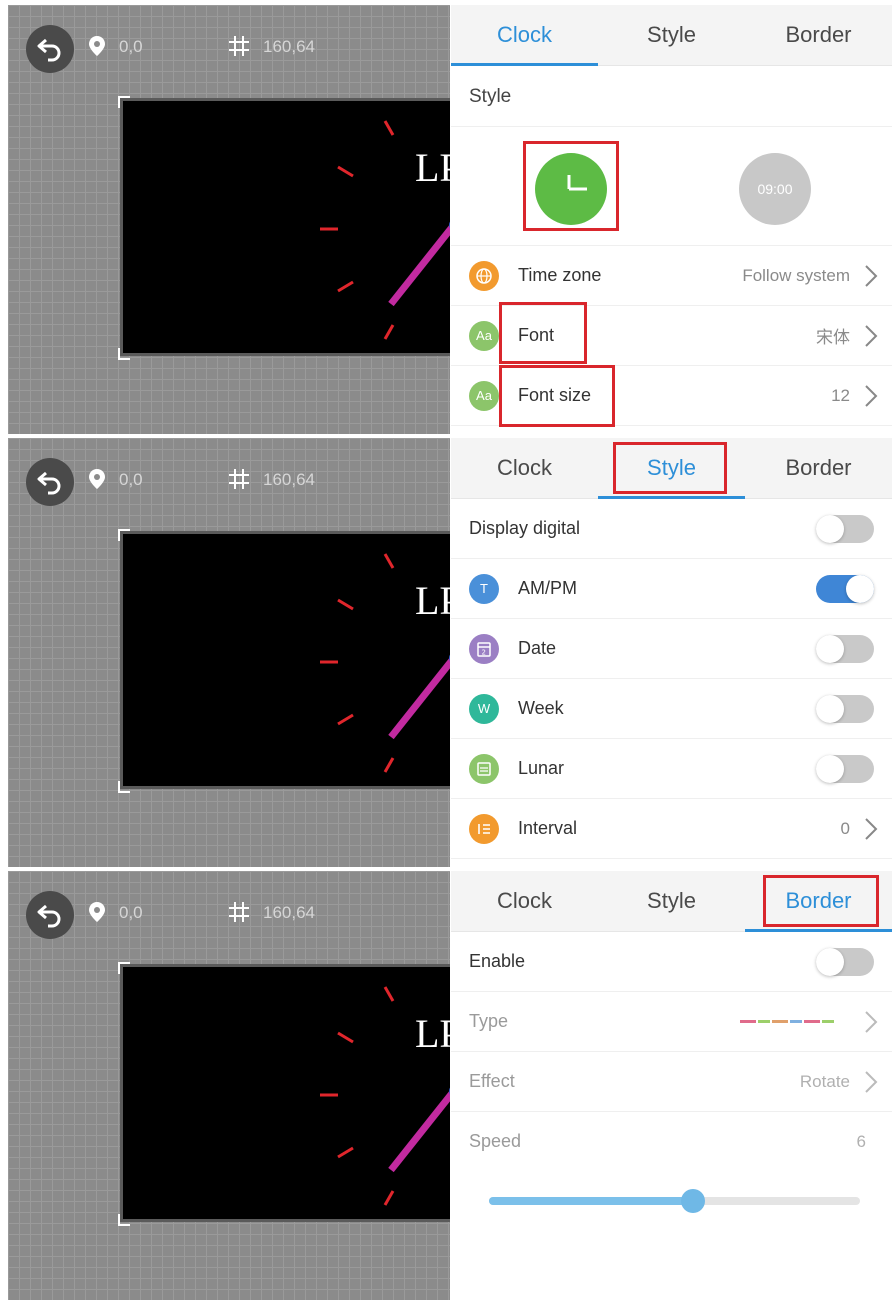 Image resolution: width=892 pixels, height=1300 pixels. Describe the element at coordinates (693, 1201) in the screenshot. I see `slider-thumb` at that location.